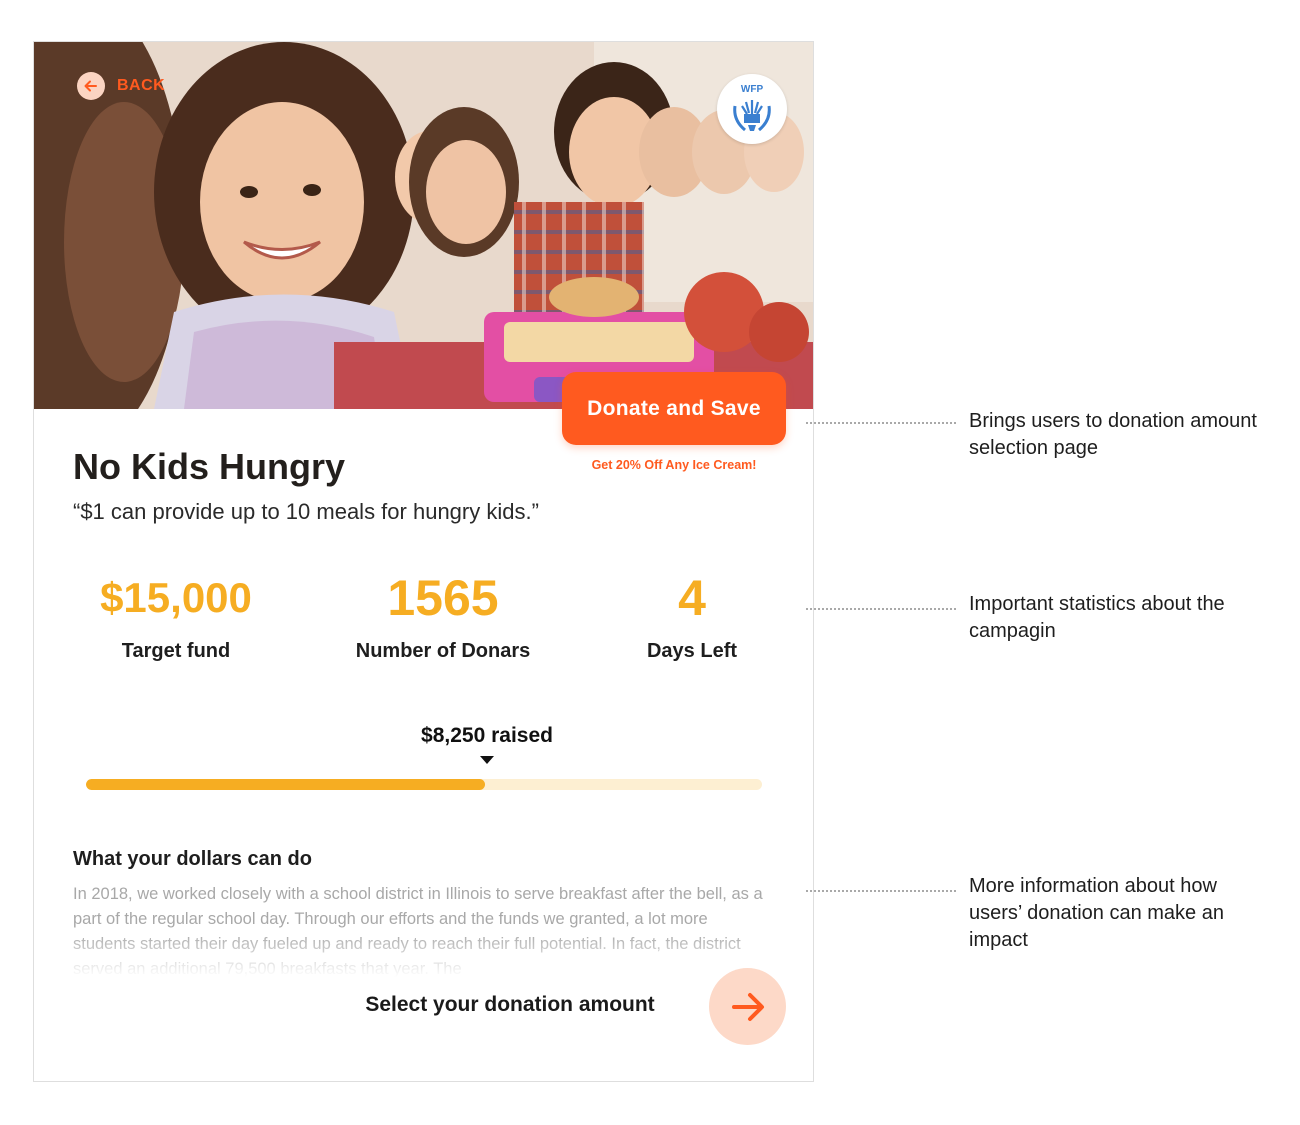 This screenshot has height=1125, width=1300. I want to click on campaign-title: No Kids Hungry, so click(209, 466).